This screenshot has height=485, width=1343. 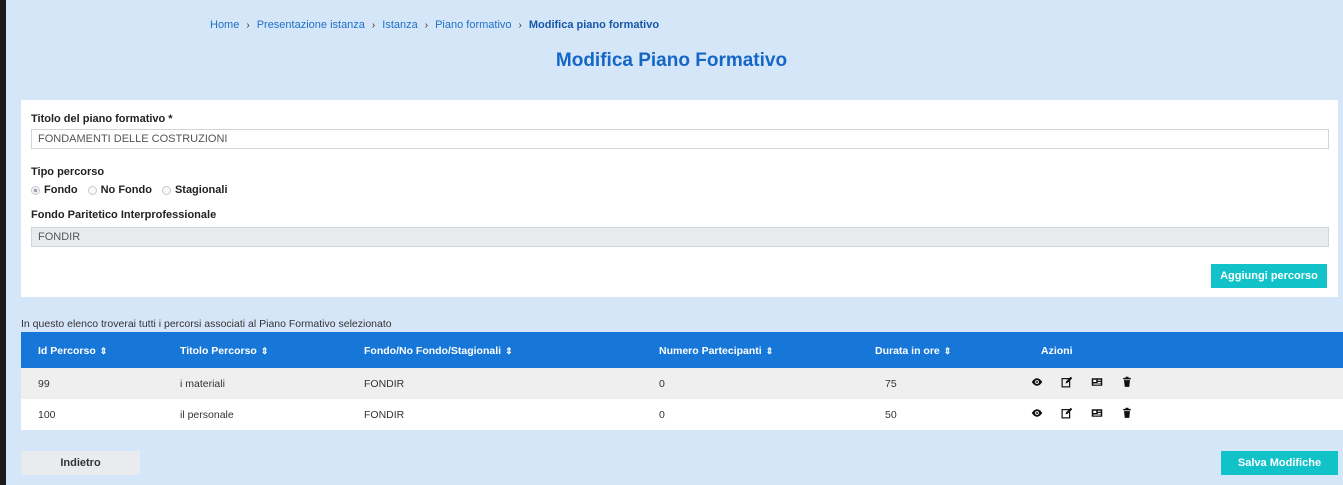 I want to click on radio-stagionali-circle, so click(x=166, y=190).